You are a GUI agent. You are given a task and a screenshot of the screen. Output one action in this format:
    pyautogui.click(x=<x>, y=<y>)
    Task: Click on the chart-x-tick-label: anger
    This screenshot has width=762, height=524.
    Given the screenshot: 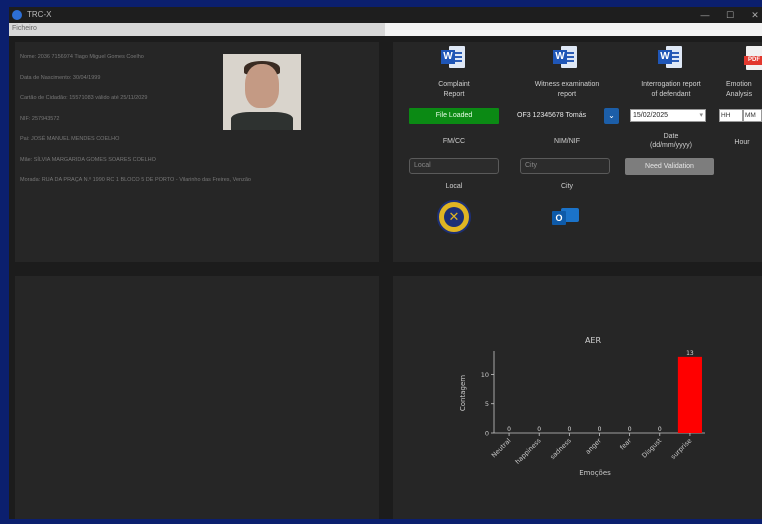 What is the action you would take?
    pyautogui.click(x=593, y=446)
    